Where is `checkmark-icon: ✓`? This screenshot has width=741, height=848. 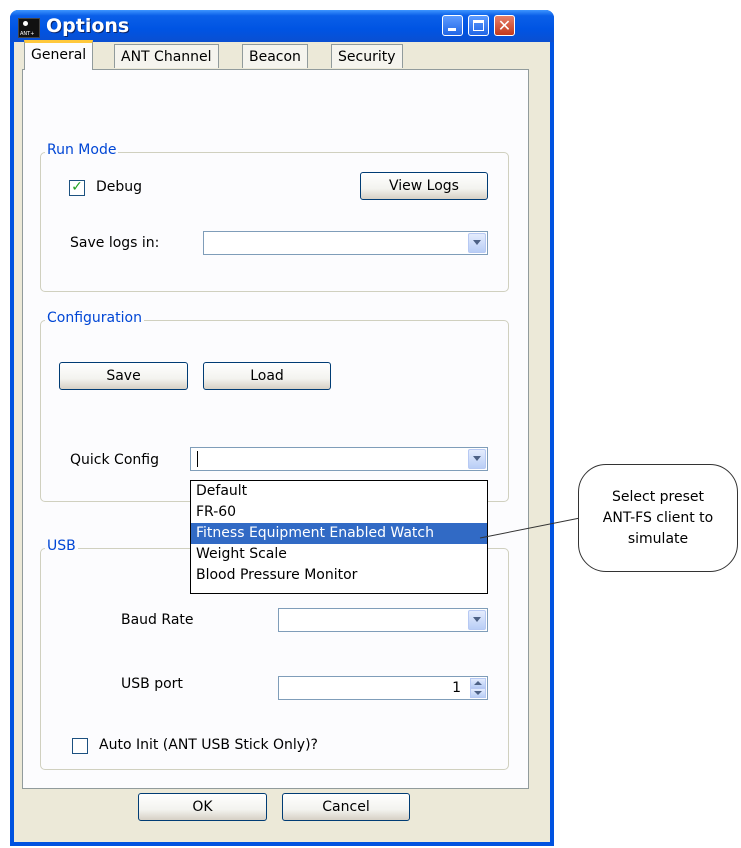
checkmark-icon: ✓ is located at coordinates (77, 187).